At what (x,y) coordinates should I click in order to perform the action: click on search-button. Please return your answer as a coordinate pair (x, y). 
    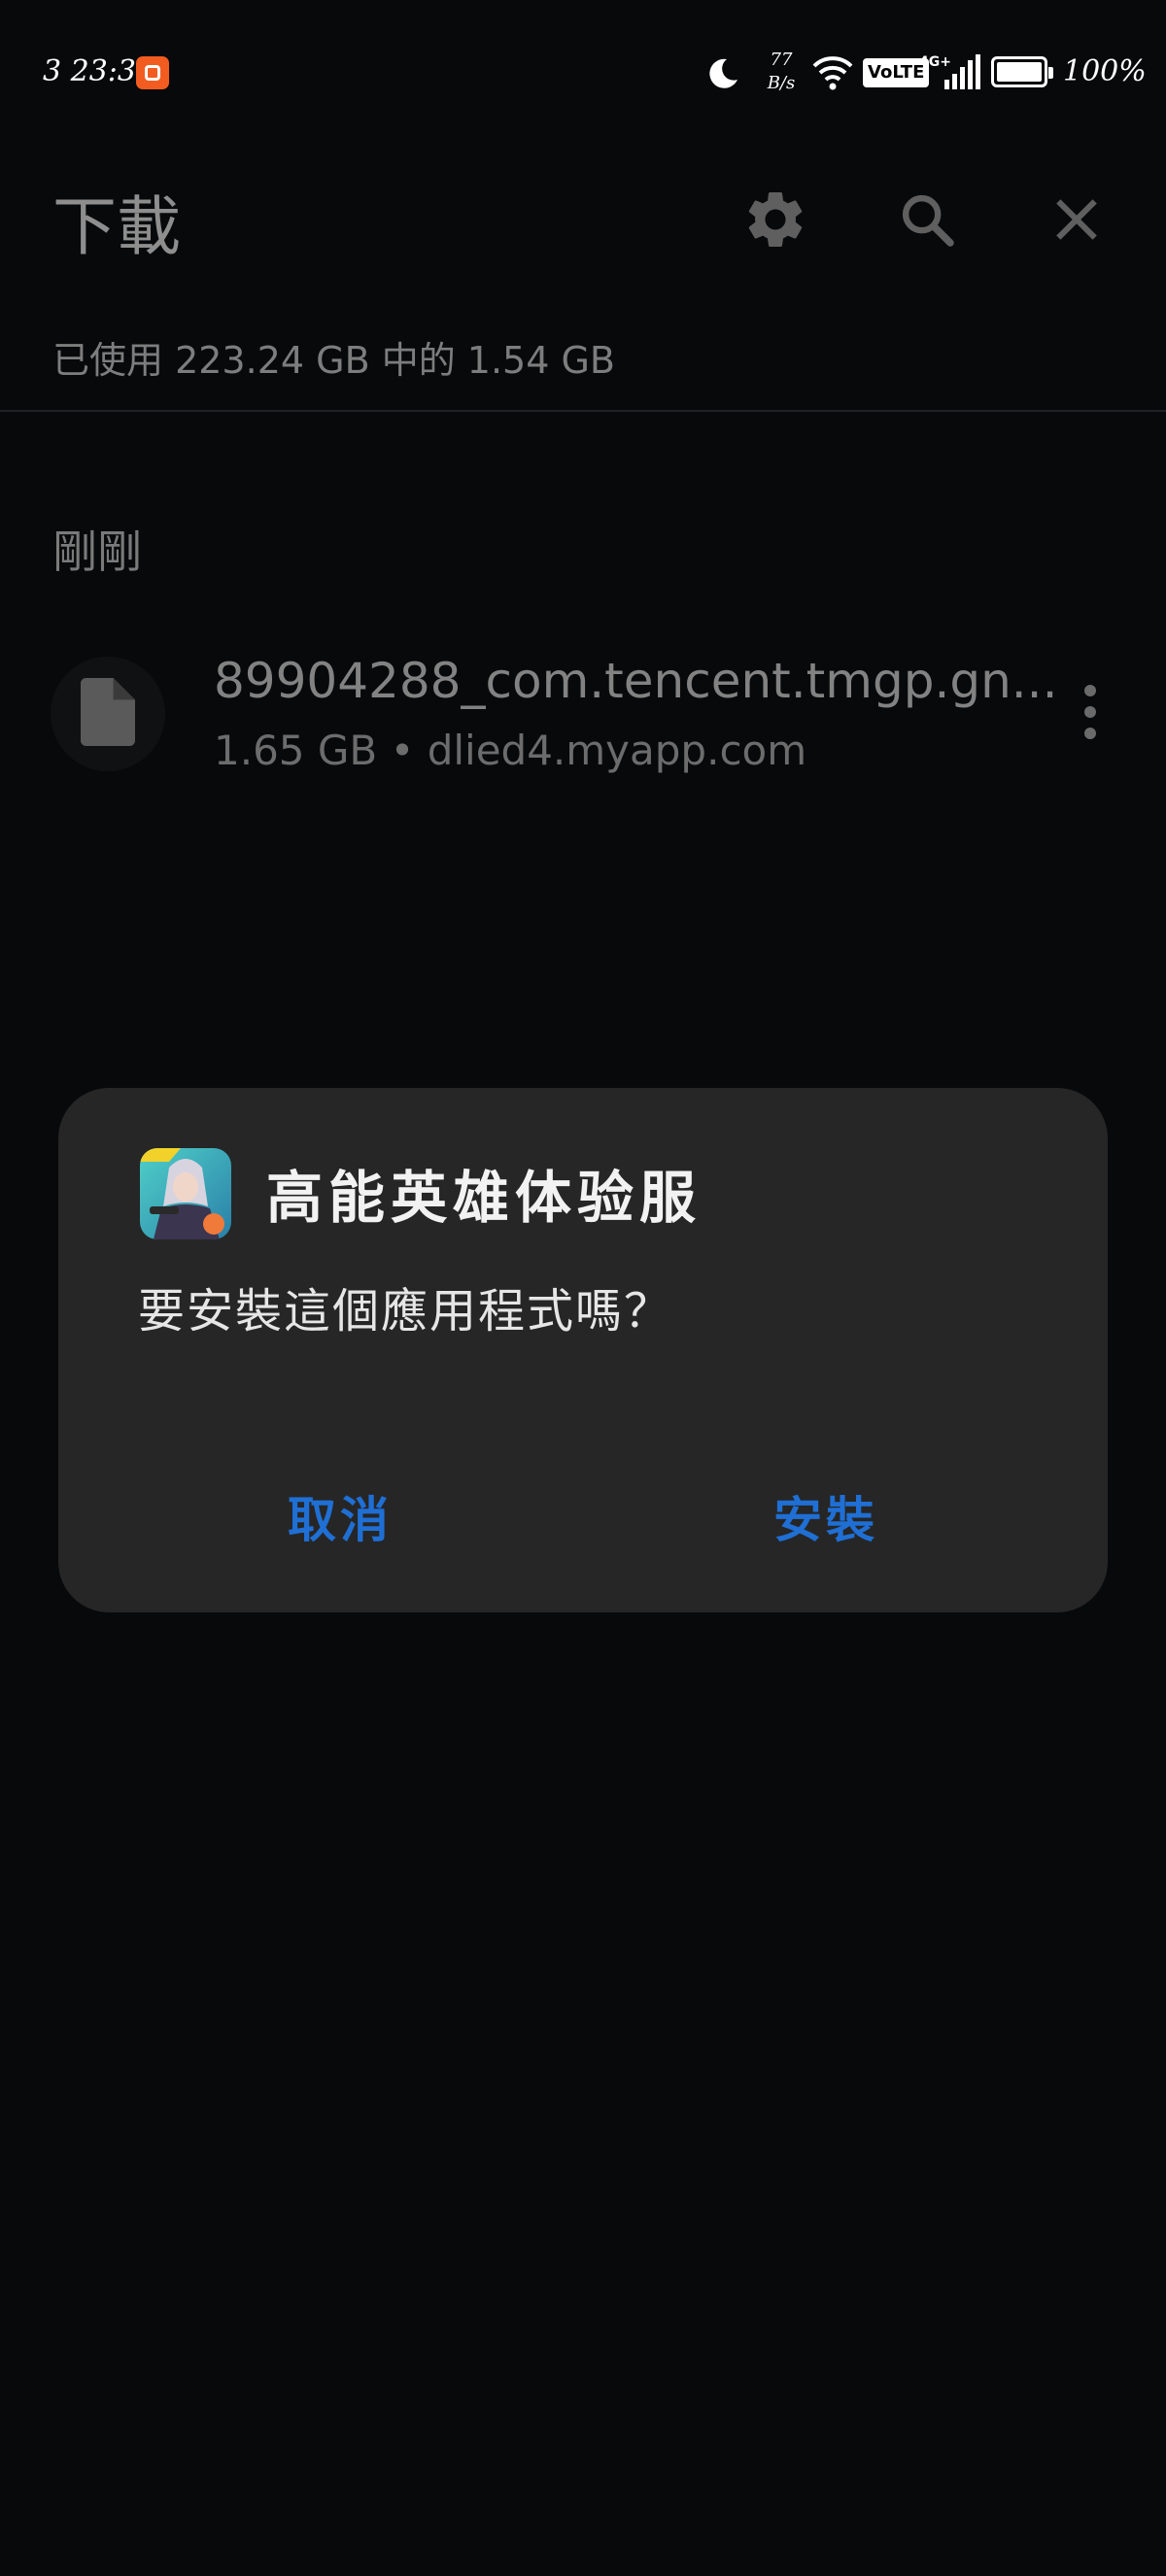
    Looking at the image, I should click on (927, 221).